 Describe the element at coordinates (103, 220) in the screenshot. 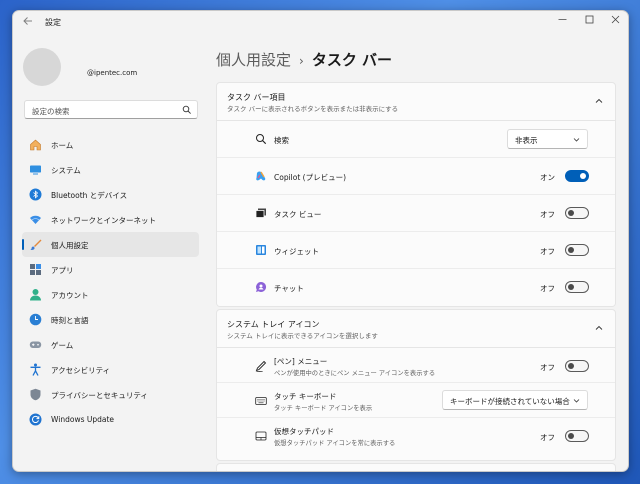

I see `sidebar-item-label: ネットワークとインターネット` at that location.